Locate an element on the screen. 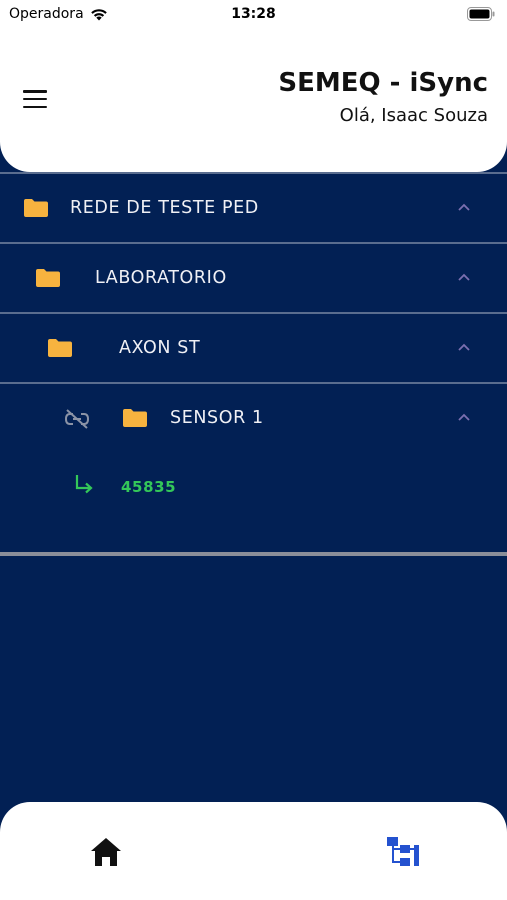 Image resolution: width=507 pixels, height=900 pixels. sitemap-icon is located at coordinates (403, 852).